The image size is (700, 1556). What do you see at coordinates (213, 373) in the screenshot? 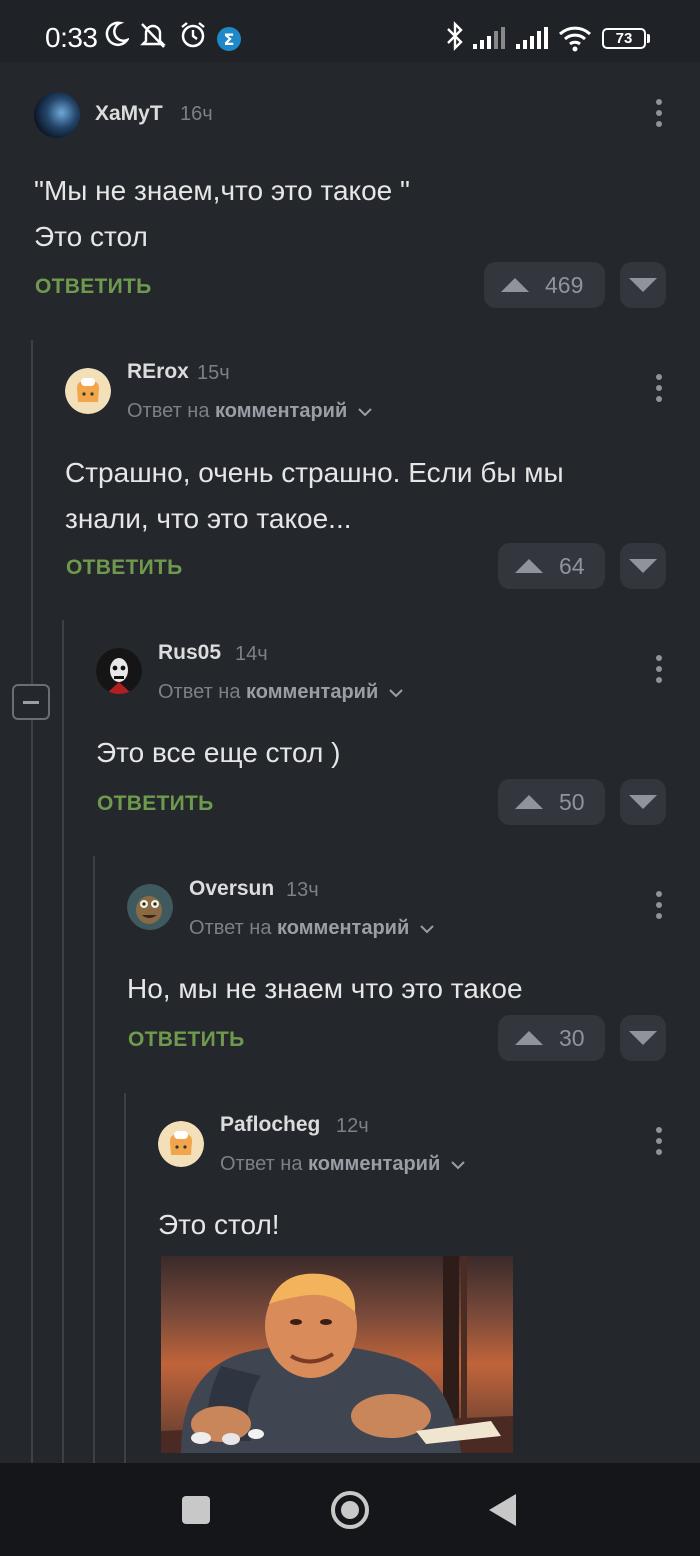
I see `comment-time: 15ч` at bounding box center [213, 373].